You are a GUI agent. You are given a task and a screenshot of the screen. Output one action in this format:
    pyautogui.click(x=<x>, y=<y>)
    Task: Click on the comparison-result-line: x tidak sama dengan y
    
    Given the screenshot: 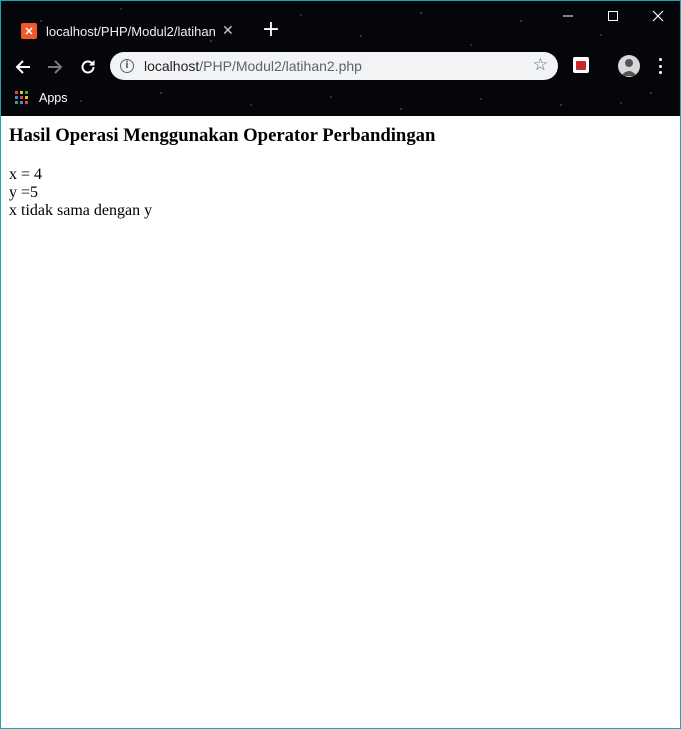 What is the action you would take?
    pyautogui.click(x=81, y=210)
    